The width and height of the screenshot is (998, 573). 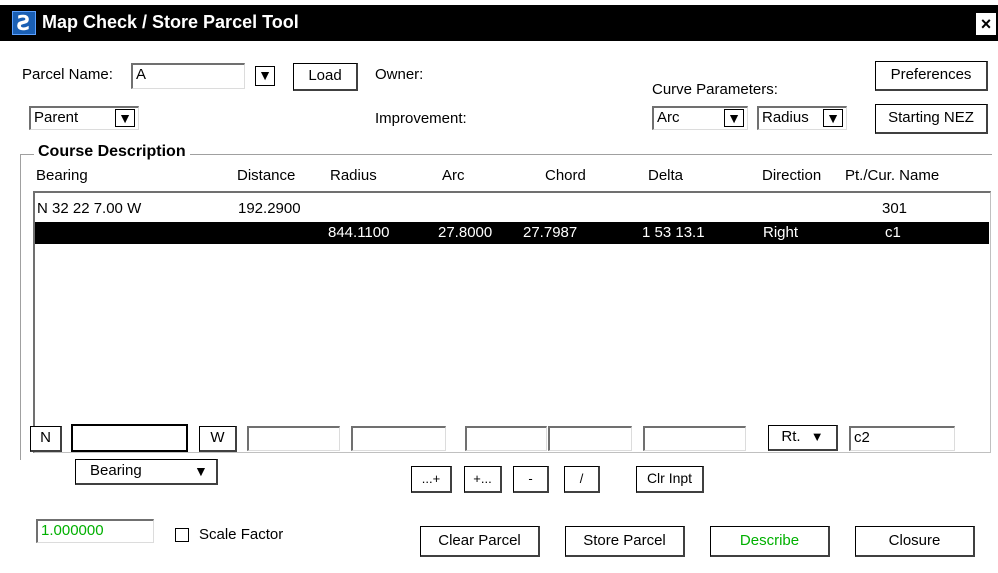 I want to click on edit-button: /, so click(x=582, y=479).